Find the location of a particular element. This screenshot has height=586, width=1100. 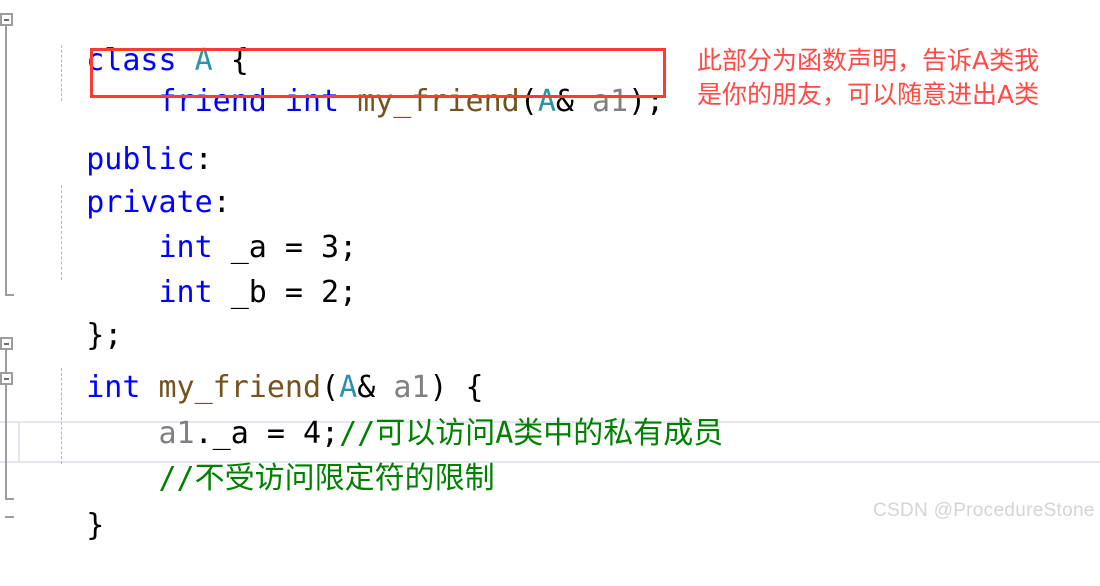

token-type: A is located at coordinates (546, 101).